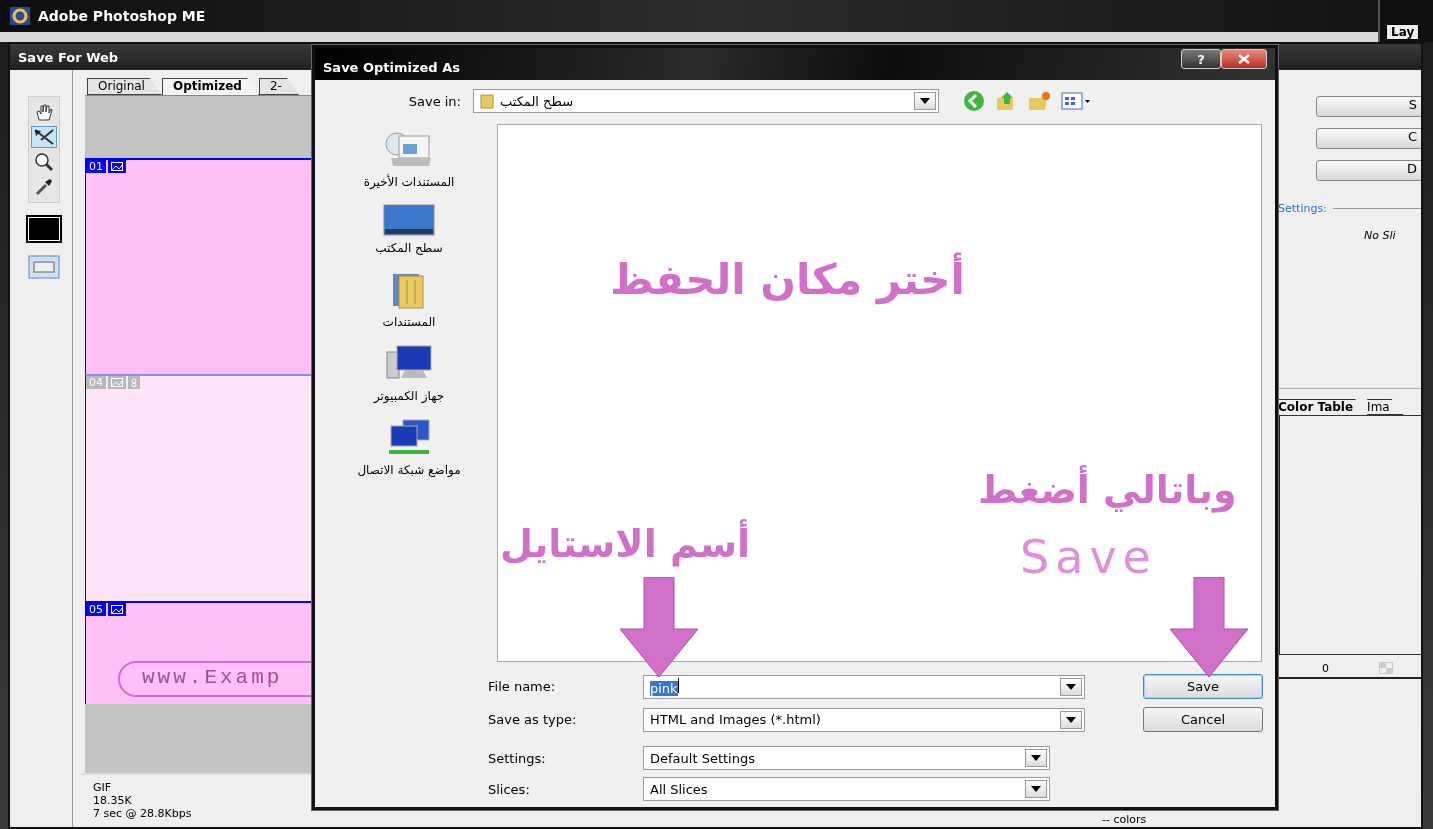  Describe the element at coordinates (533, 719) in the screenshot. I see `field-label: Save as type:` at that location.